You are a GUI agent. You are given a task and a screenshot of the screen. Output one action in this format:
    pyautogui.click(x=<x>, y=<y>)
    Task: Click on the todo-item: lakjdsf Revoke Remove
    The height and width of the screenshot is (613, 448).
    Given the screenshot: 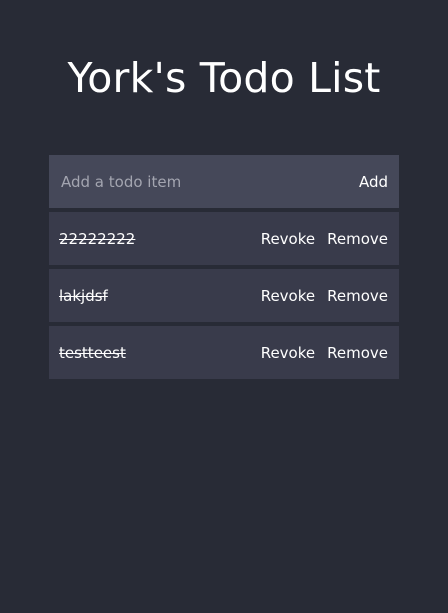 What is the action you would take?
    pyautogui.click(x=224, y=295)
    